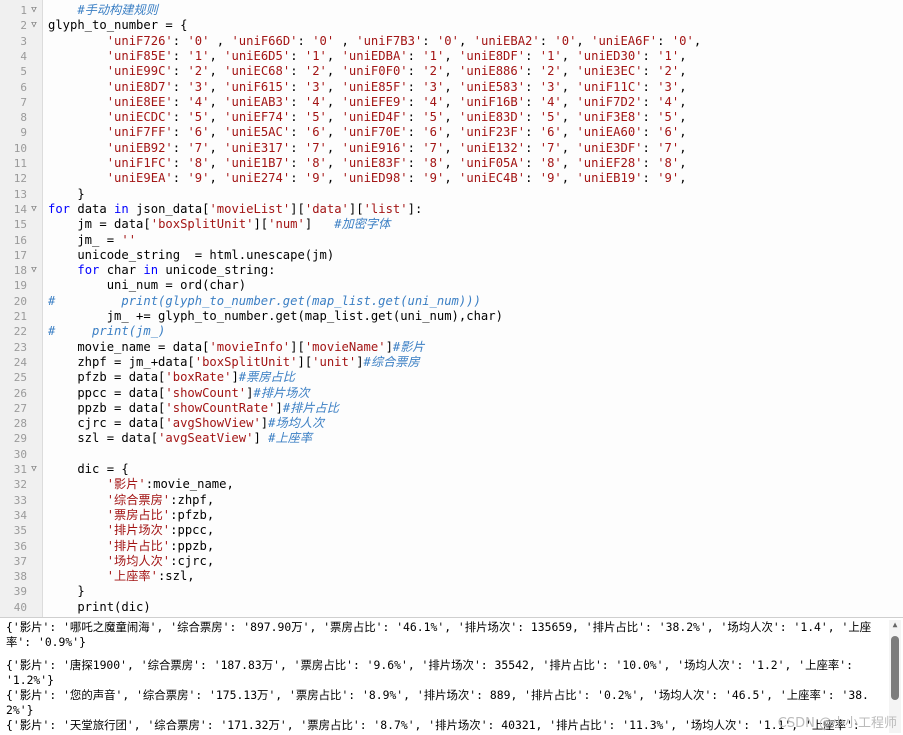 The width and height of the screenshot is (903, 735). What do you see at coordinates (609, 71) in the screenshot?
I see `string-token: 'uniE3EC'` at bounding box center [609, 71].